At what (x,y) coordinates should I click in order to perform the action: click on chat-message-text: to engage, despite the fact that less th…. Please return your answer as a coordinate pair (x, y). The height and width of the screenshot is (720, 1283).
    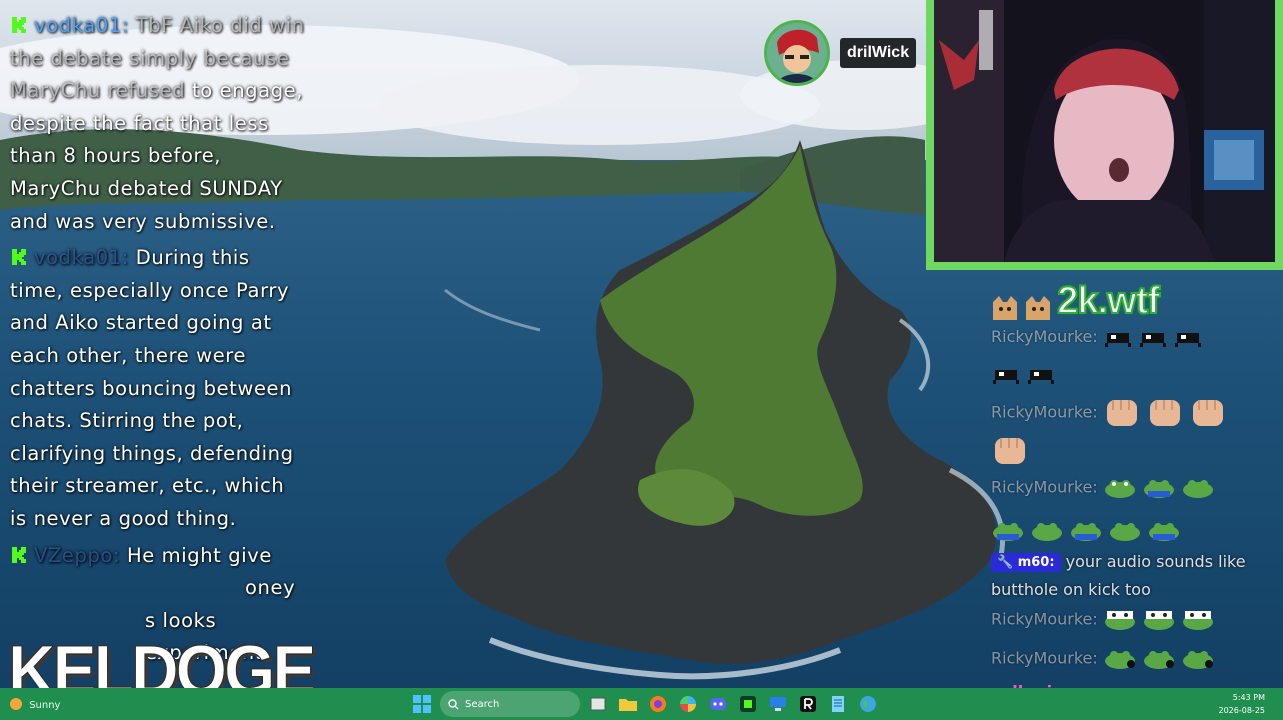
    Looking at the image, I should click on (157, 156).